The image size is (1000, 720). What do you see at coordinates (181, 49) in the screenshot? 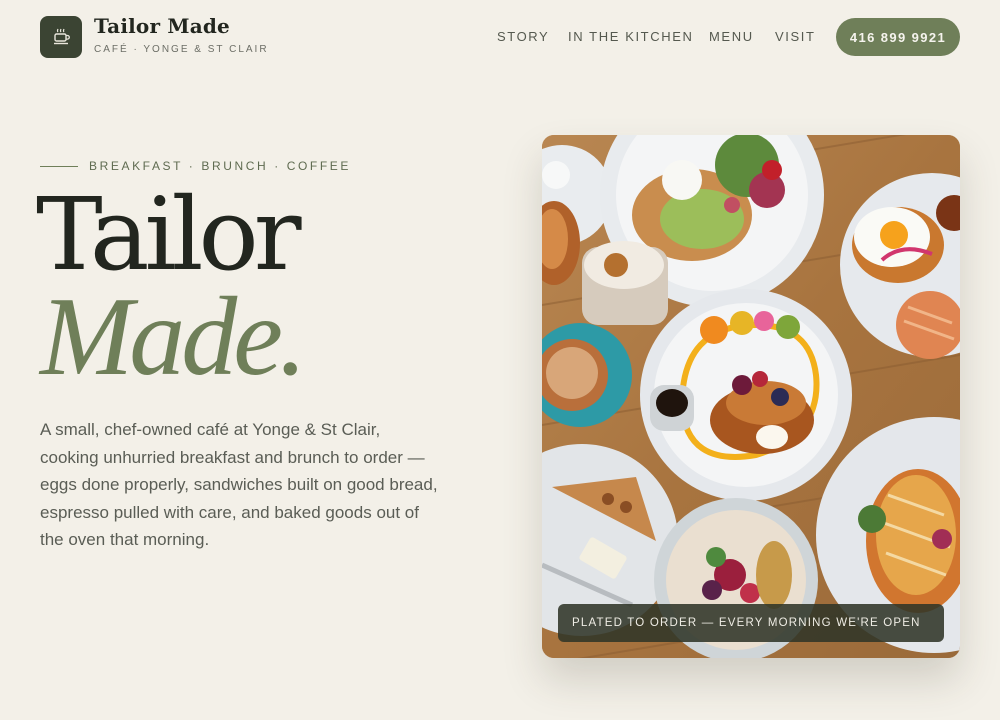
I see `brand-subtitle: CAFÉ · YONGE & ST CLAIR` at bounding box center [181, 49].